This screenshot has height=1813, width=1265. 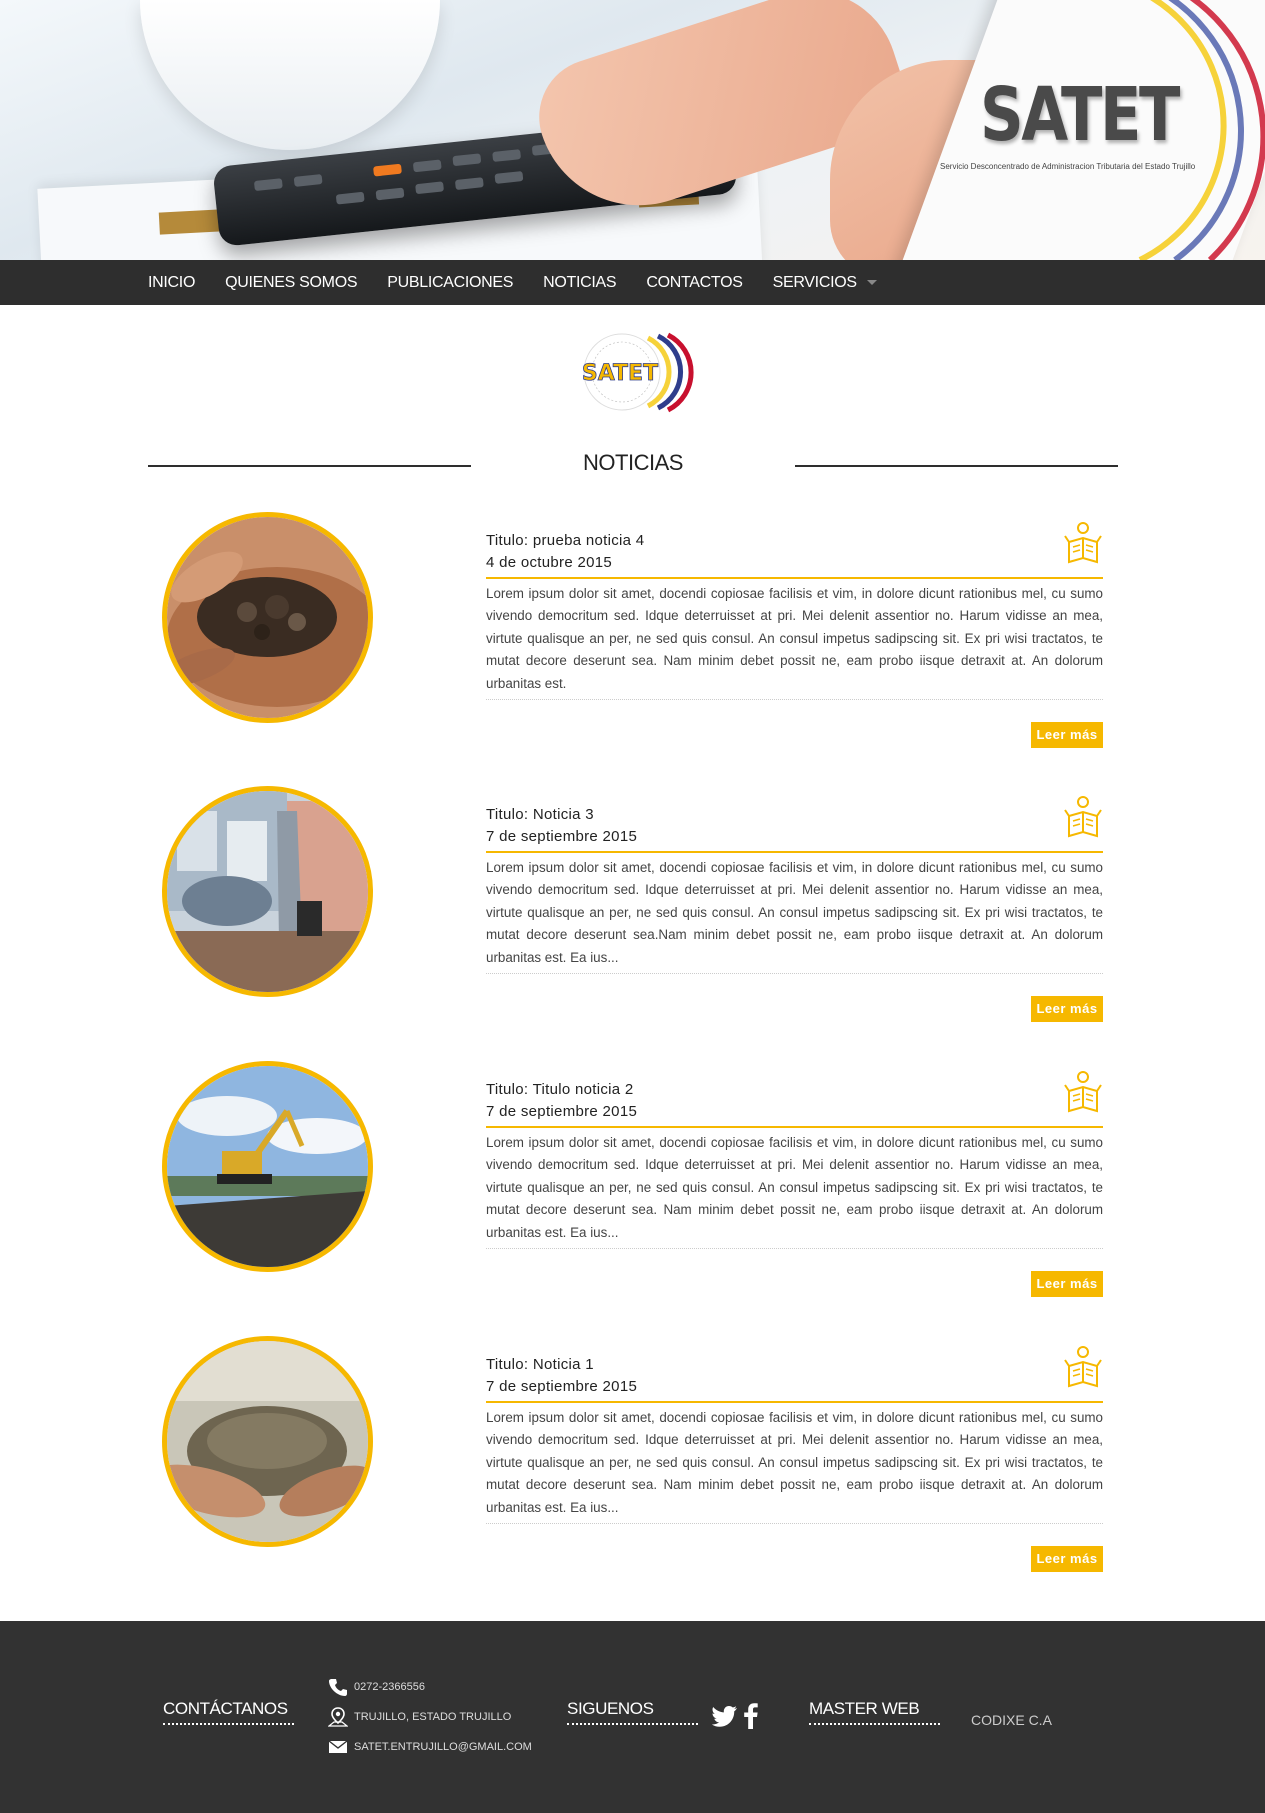 I want to click on divider, so click(x=956, y=466).